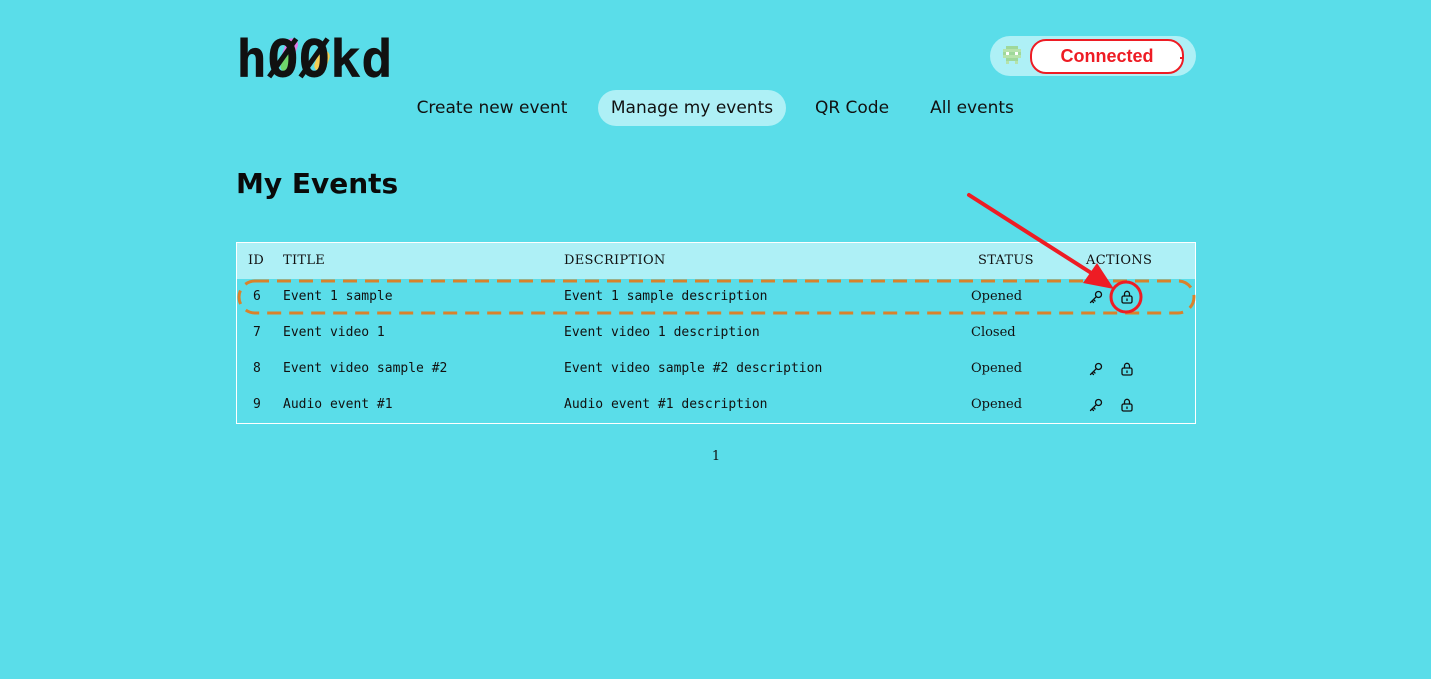 This screenshot has width=1431, height=679. What do you see at coordinates (666, 296) in the screenshot?
I see `row-description: Event 1 sample description` at bounding box center [666, 296].